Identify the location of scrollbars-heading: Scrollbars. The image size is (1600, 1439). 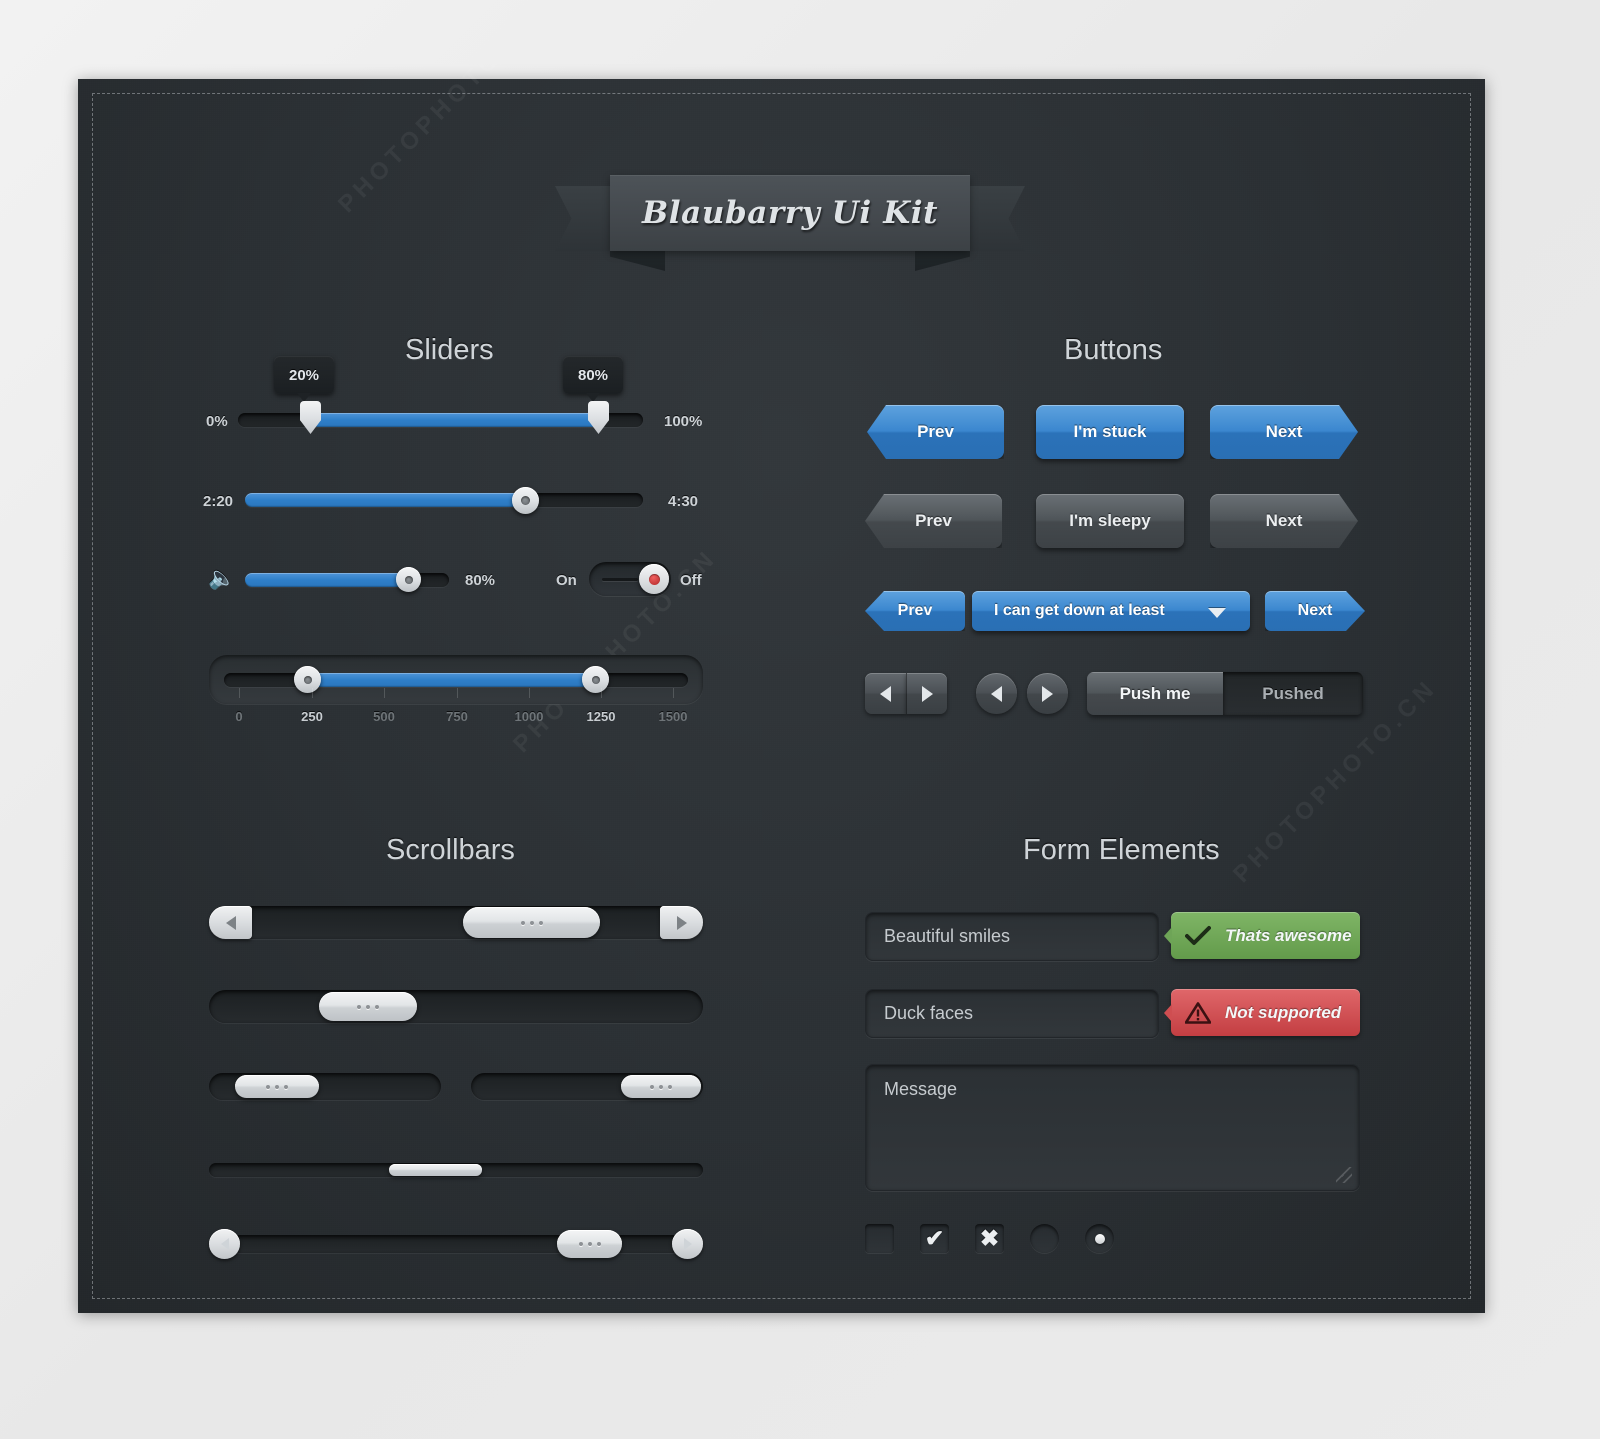
(450, 850).